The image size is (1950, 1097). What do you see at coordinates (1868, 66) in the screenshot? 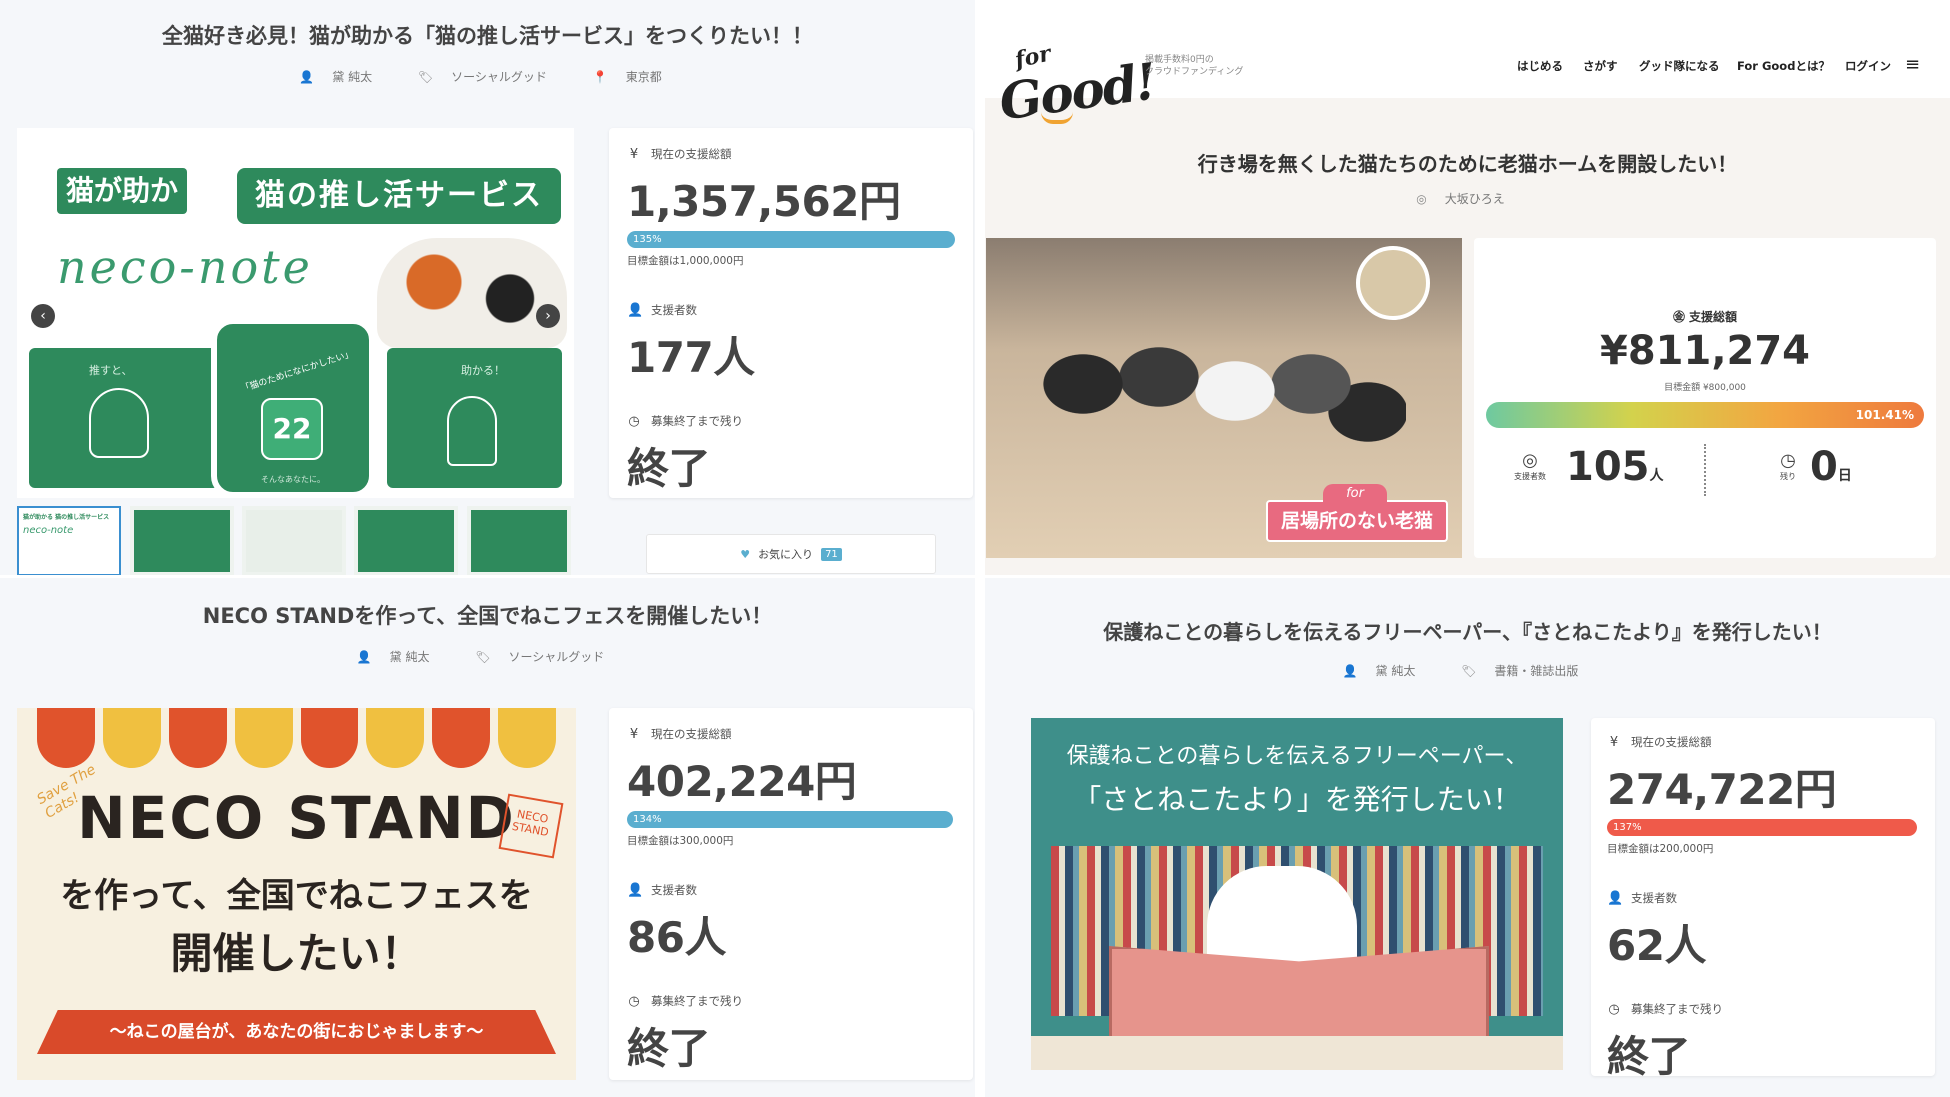
I see `nav-login: ログイン` at bounding box center [1868, 66].